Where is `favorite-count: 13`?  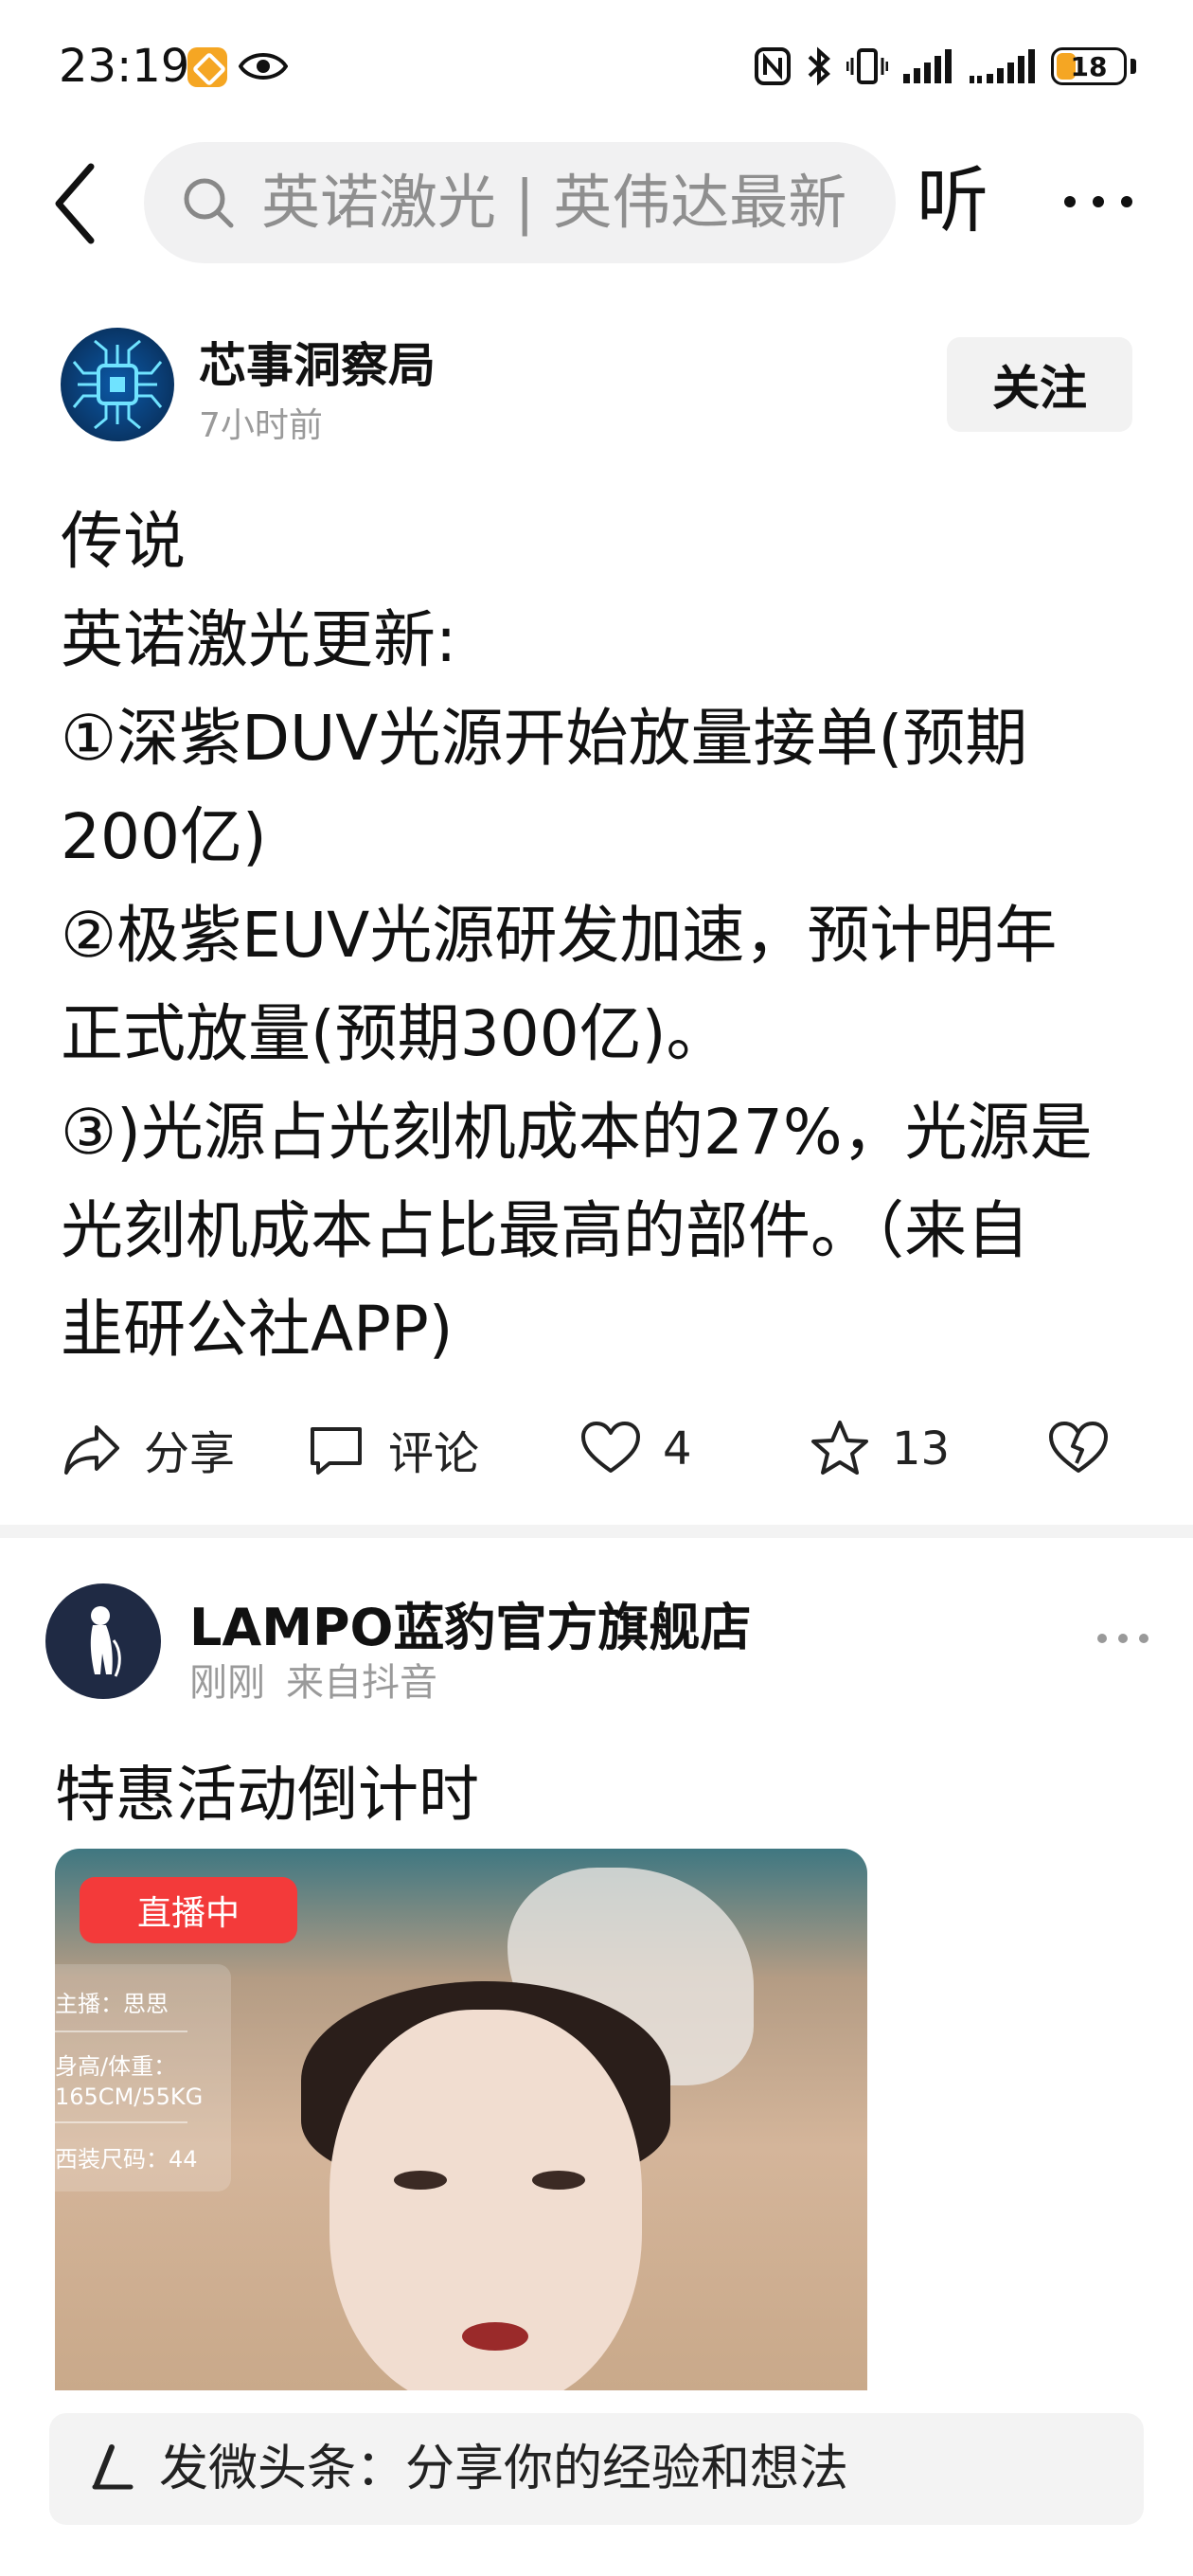 favorite-count: 13 is located at coordinates (921, 1449).